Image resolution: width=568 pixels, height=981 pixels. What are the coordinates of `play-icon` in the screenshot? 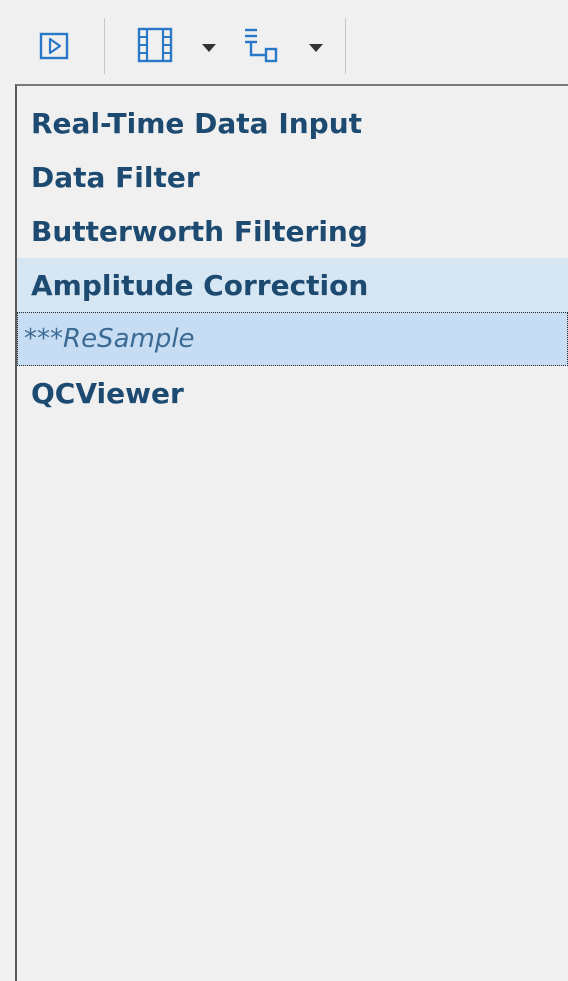 It's located at (54, 46).